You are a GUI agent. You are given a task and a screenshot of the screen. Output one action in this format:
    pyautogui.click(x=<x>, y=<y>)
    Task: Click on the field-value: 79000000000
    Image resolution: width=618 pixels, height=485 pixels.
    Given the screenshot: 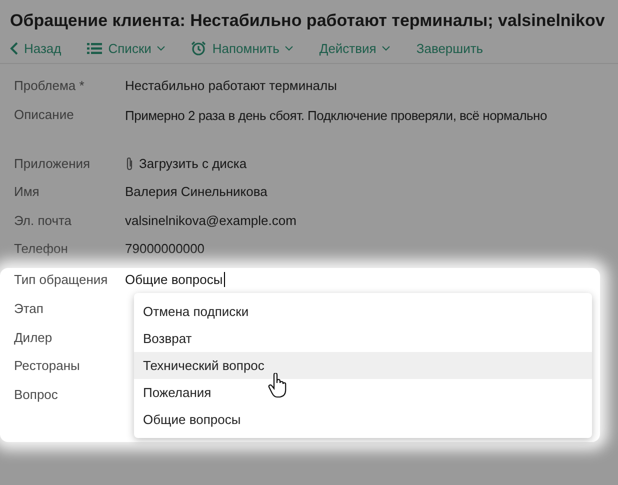 What is the action you would take?
    pyautogui.click(x=165, y=249)
    